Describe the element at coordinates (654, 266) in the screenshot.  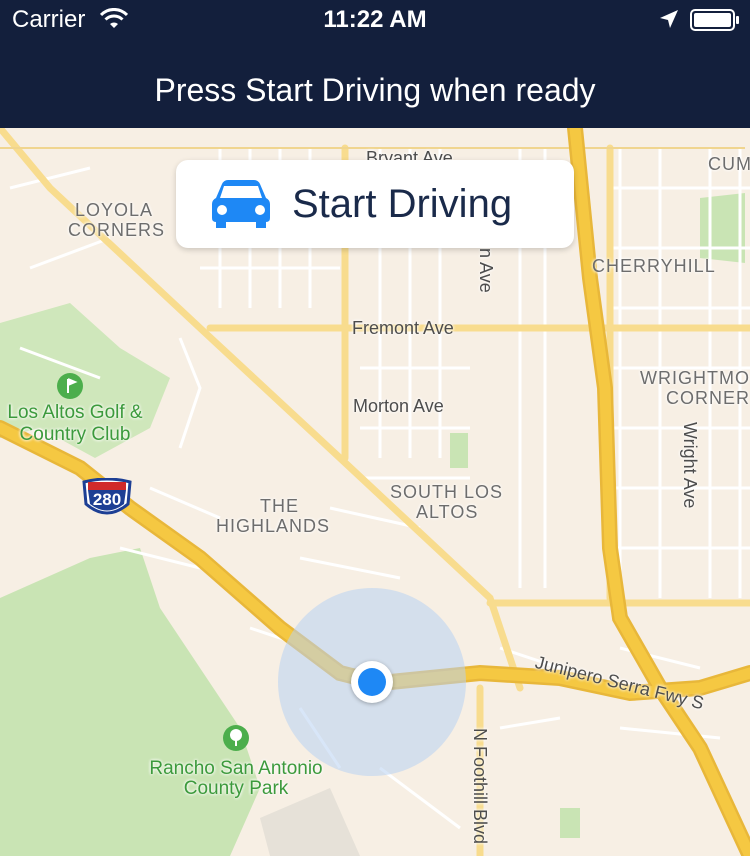
I see `area-label-cherryhill: CHERRYHILL` at that location.